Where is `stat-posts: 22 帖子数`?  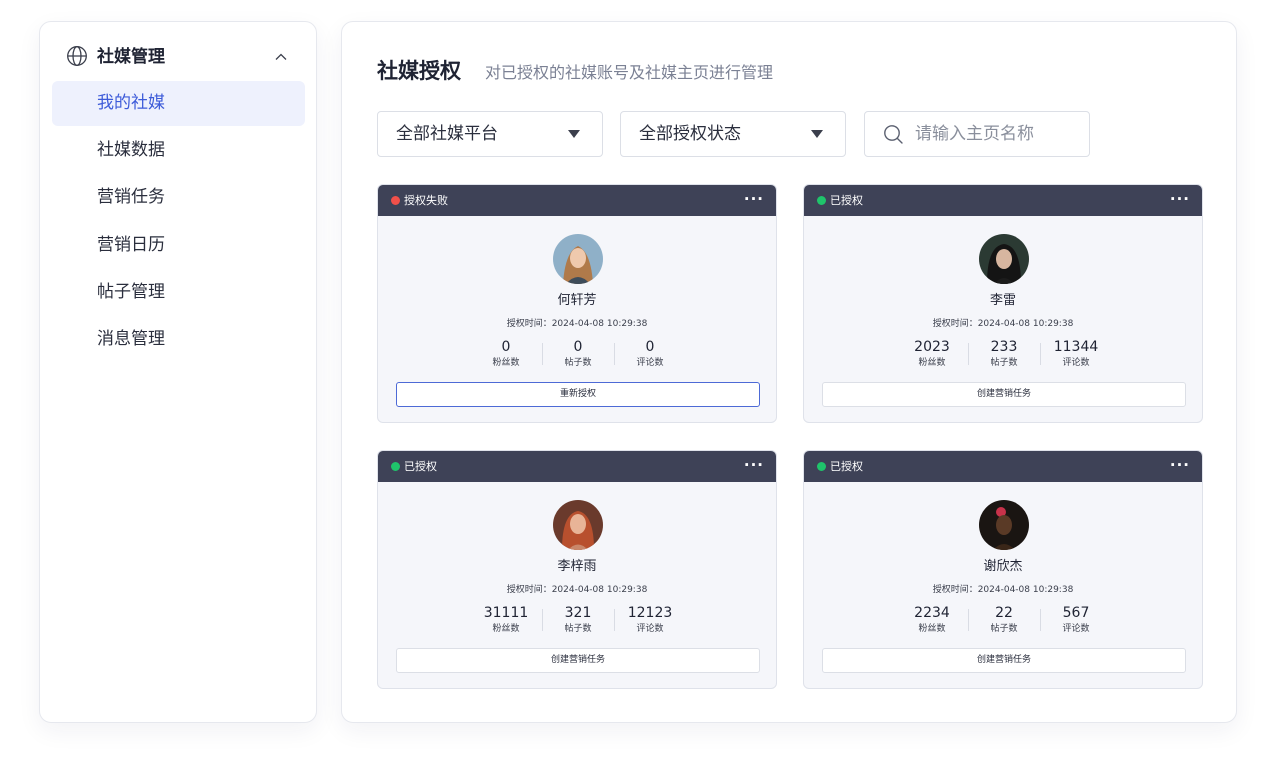 stat-posts: 22 帖子数 is located at coordinates (1004, 620).